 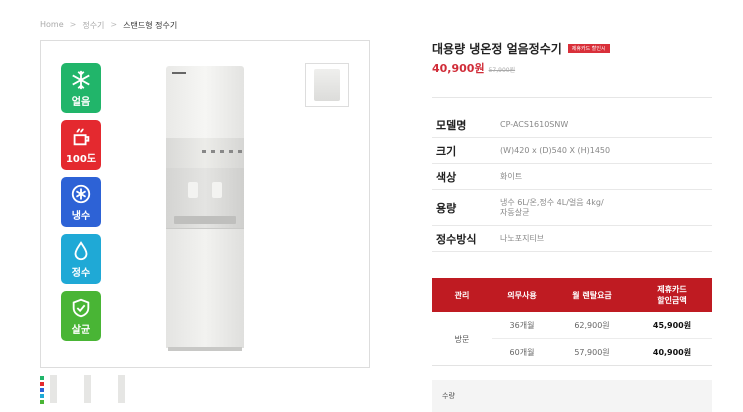 What do you see at coordinates (572, 97) in the screenshot?
I see `divider` at bounding box center [572, 97].